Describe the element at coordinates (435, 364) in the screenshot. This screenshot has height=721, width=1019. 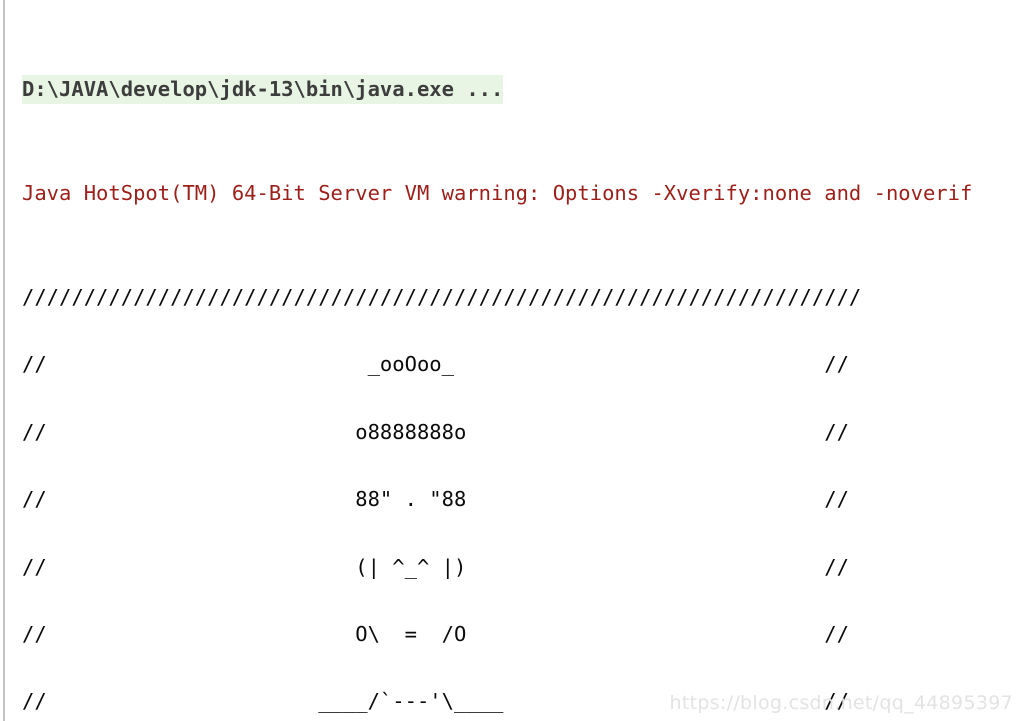
I see `art-row-head-crown: // _ooOoo_ //` at that location.